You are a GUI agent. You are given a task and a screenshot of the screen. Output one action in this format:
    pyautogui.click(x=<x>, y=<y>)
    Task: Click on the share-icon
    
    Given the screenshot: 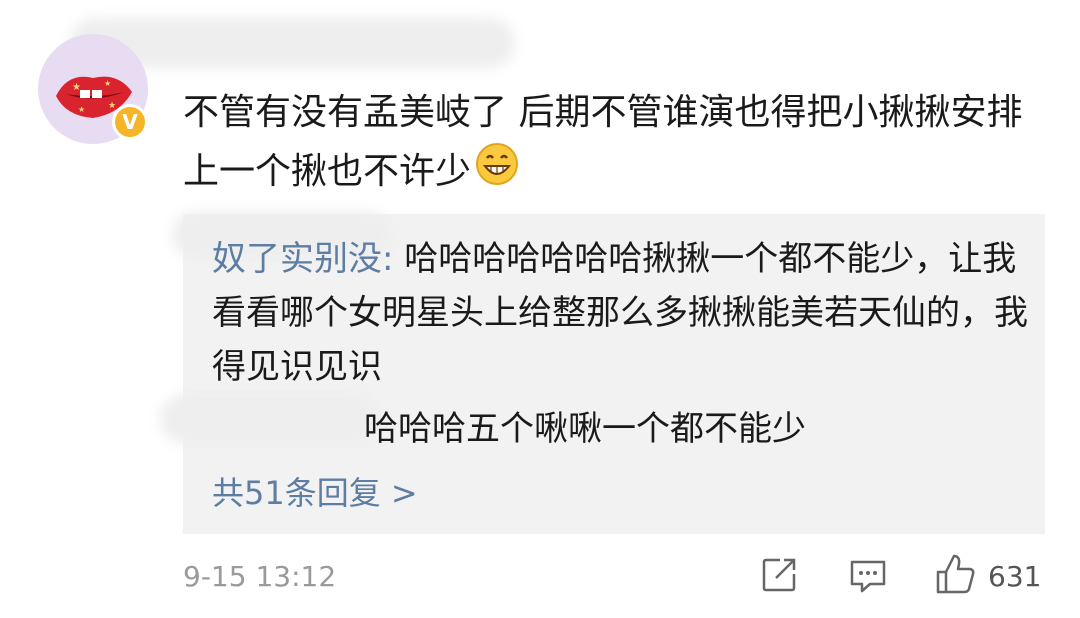 What is the action you would take?
    pyautogui.click(x=779, y=575)
    